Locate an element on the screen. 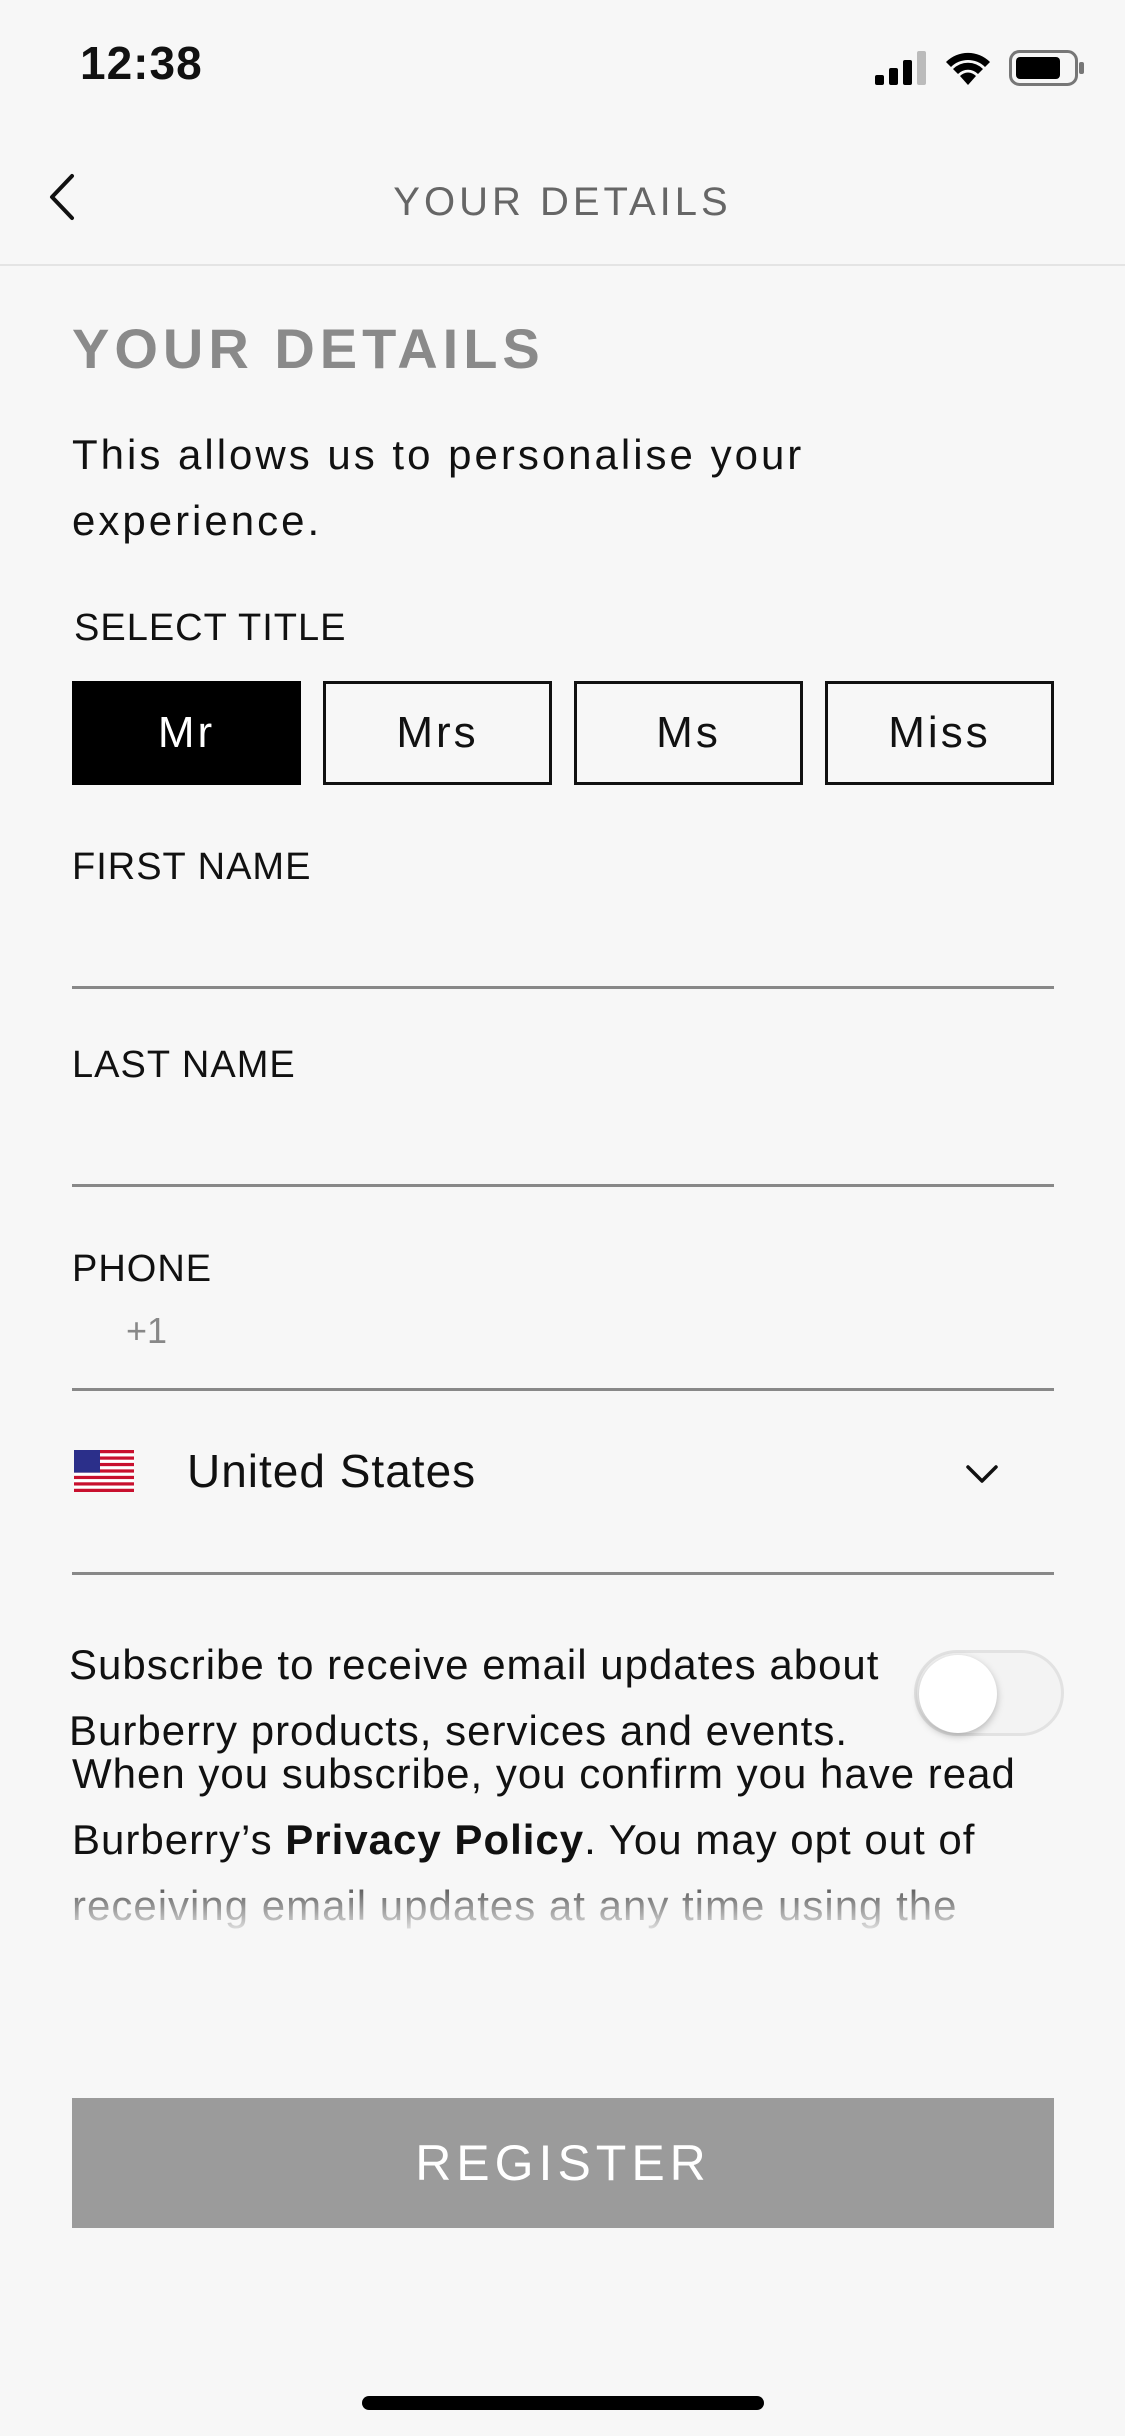 This screenshot has height=2436, width=1125. us-flag-icon is located at coordinates (104, 1471).